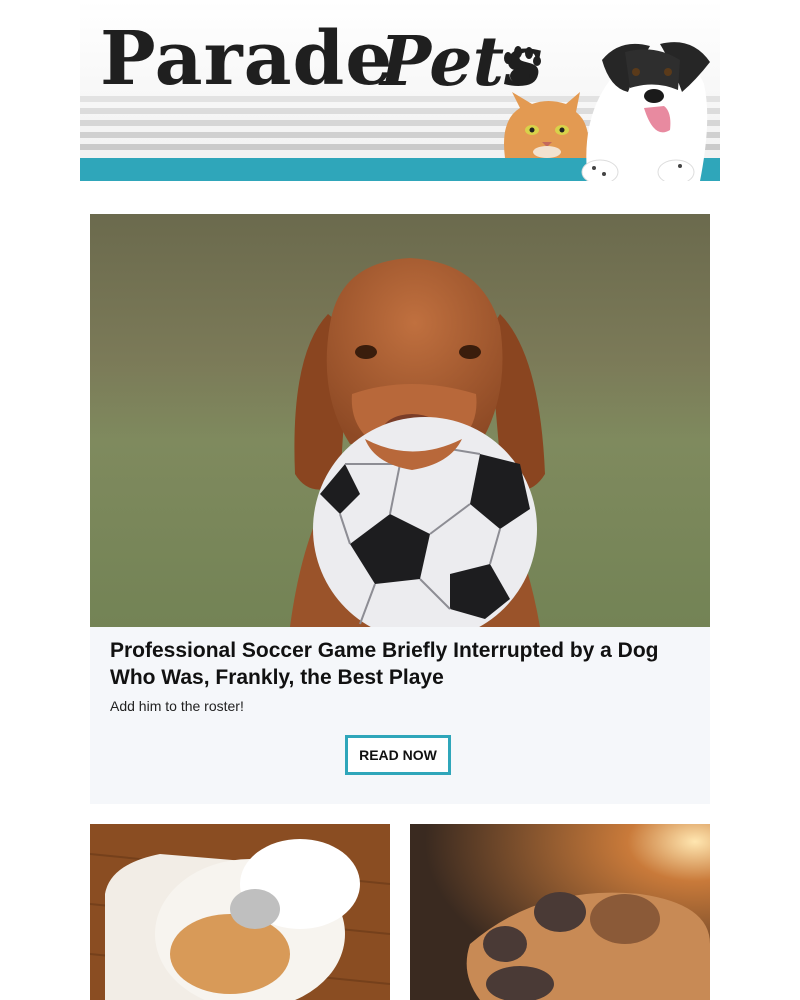 This screenshot has height=1000, width=800. Describe the element at coordinates (522, 65) in the screenshot. I see `paw-icon` at that location.